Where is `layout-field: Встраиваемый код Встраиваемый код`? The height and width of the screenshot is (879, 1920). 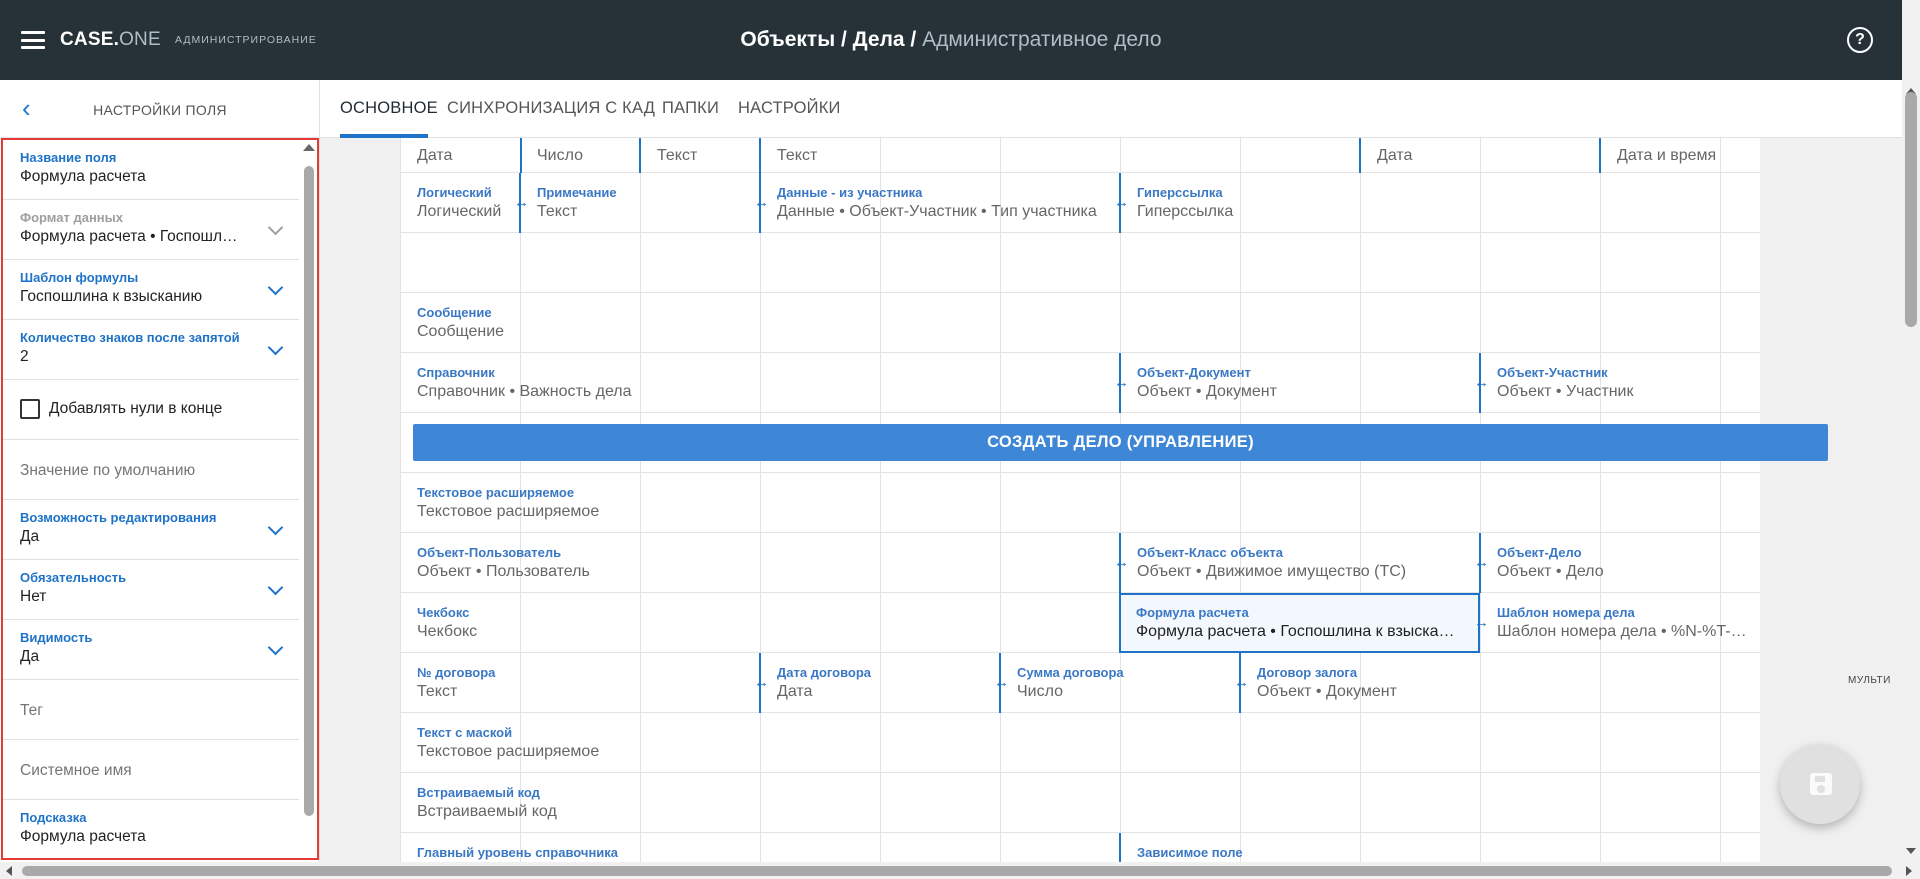
layout-field: Встраиваемый код Встраиваемый код is located at coordinates (1080, 803).